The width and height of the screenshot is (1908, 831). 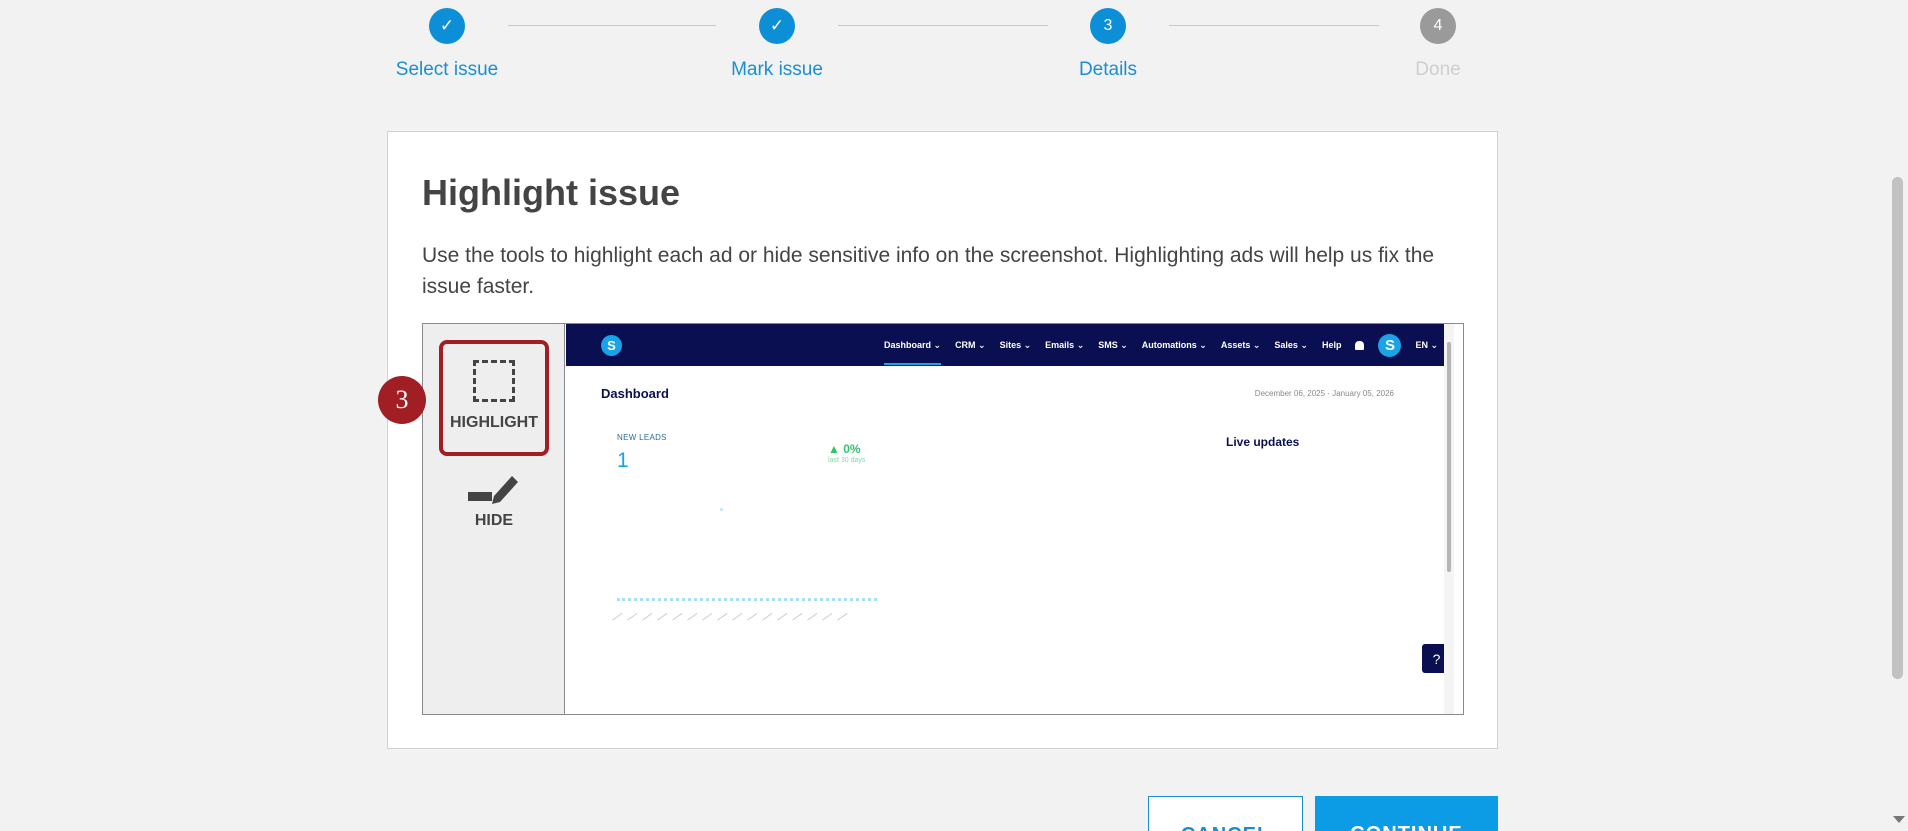 What do you see at coordinates (1331, 345) in the screenshot?
I see `nav-item: Help` at bounding box center [1331, 345].